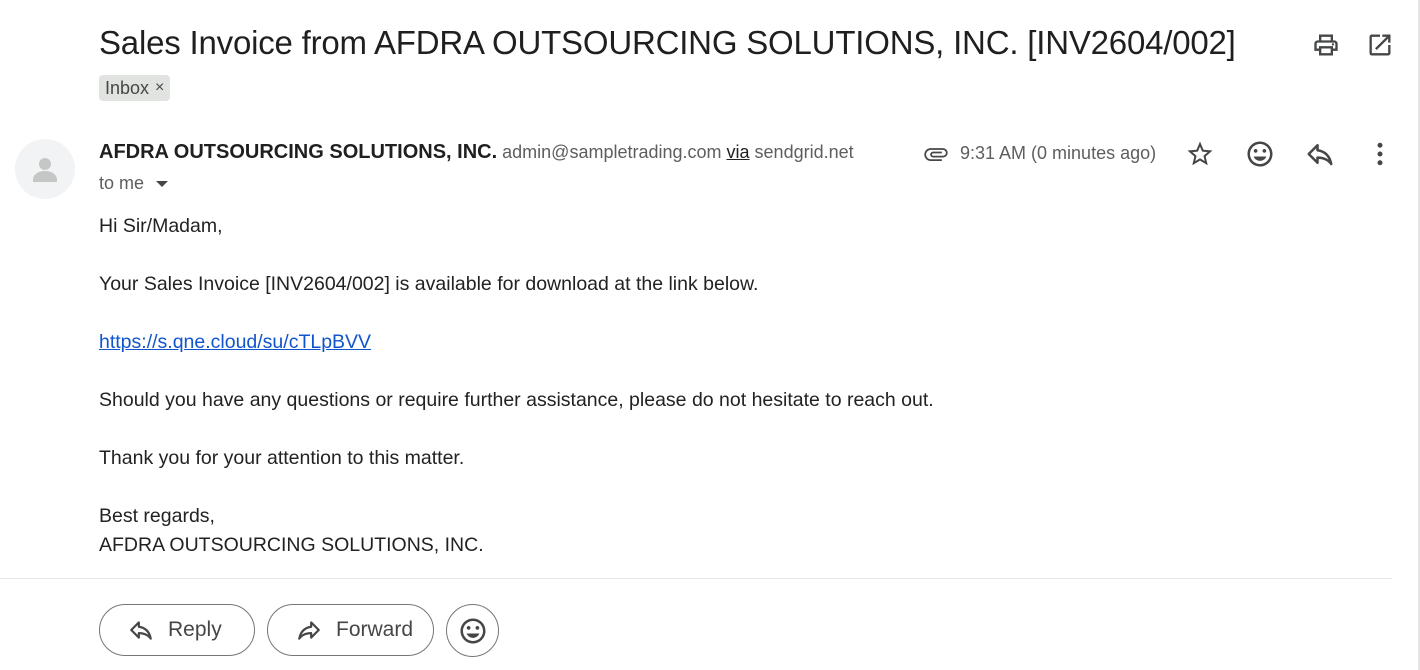  Describe the element at coordinates (298, 152) in the screenshot. I see `sender-name: AFDRA OUTSOURCING SOLUTIONS, INC.` at that location.